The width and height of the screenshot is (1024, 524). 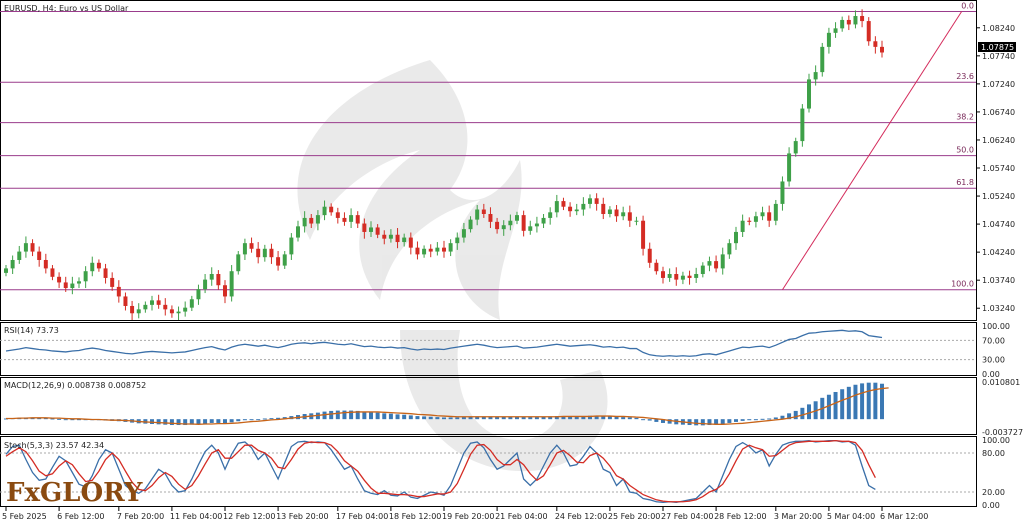 I want to click on x-tick-6: 17 Feb 04:00, so click(x=362, y=516).